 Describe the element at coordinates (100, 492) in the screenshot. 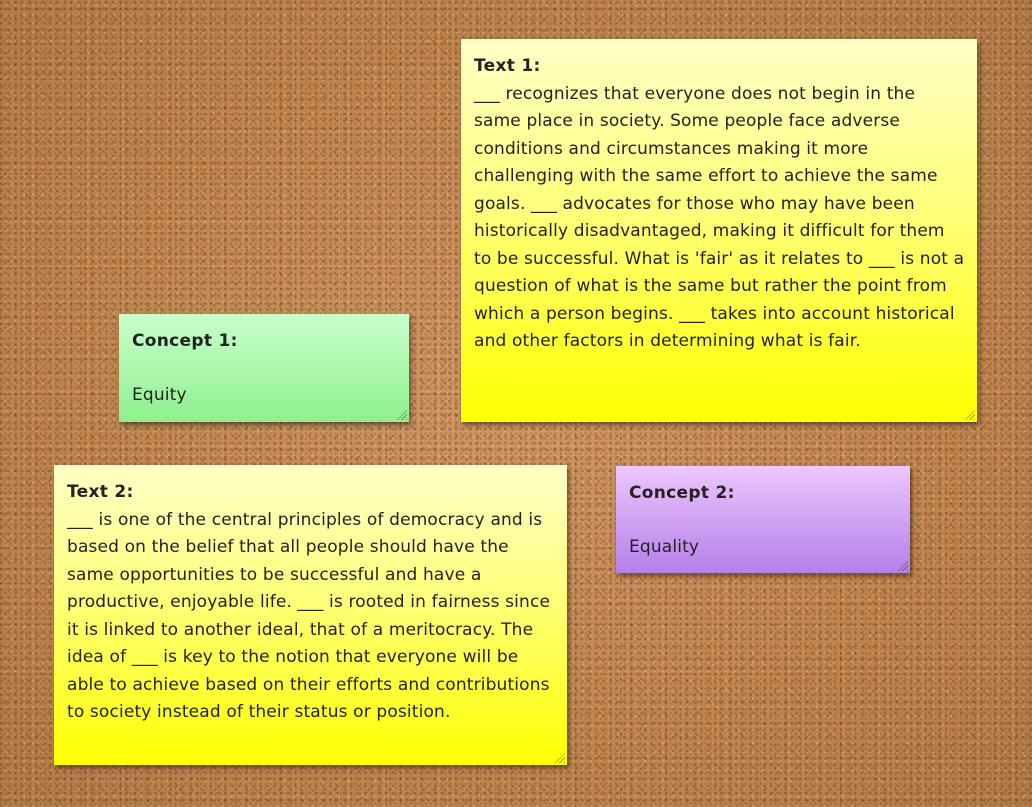

I see `note-title: Text 2:` at that location.